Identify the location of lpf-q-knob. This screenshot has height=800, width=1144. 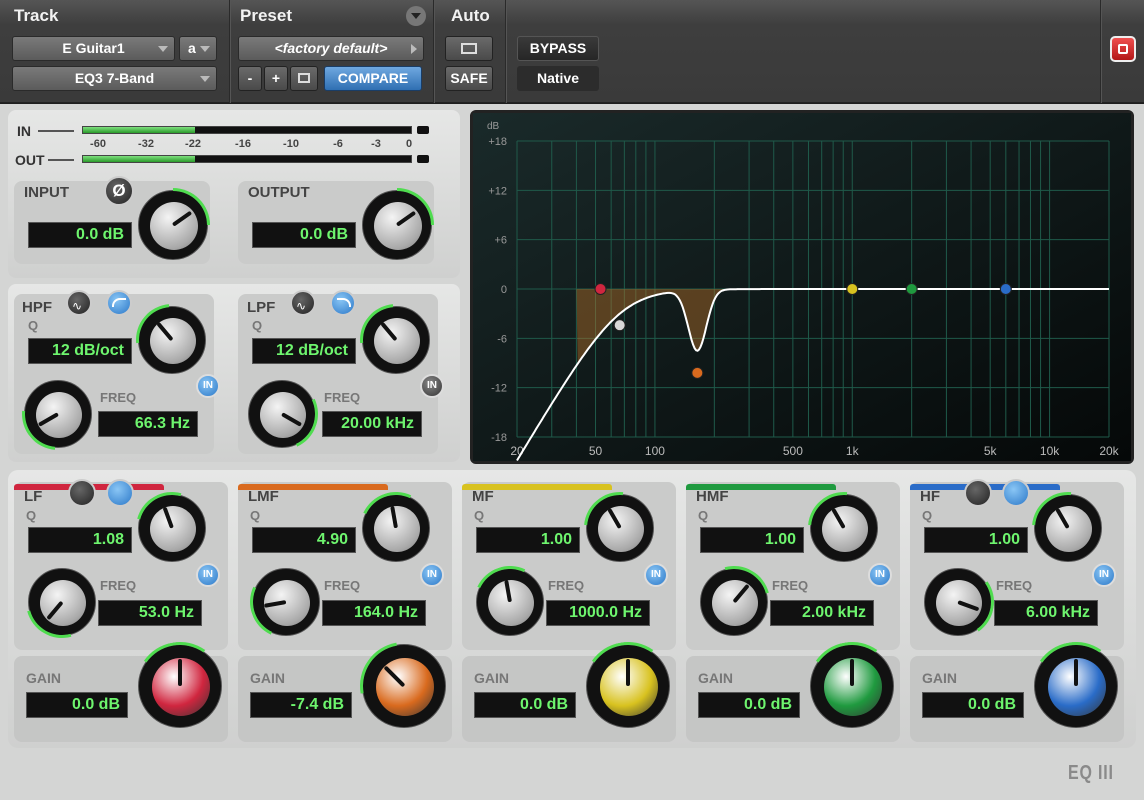
(396, 340).